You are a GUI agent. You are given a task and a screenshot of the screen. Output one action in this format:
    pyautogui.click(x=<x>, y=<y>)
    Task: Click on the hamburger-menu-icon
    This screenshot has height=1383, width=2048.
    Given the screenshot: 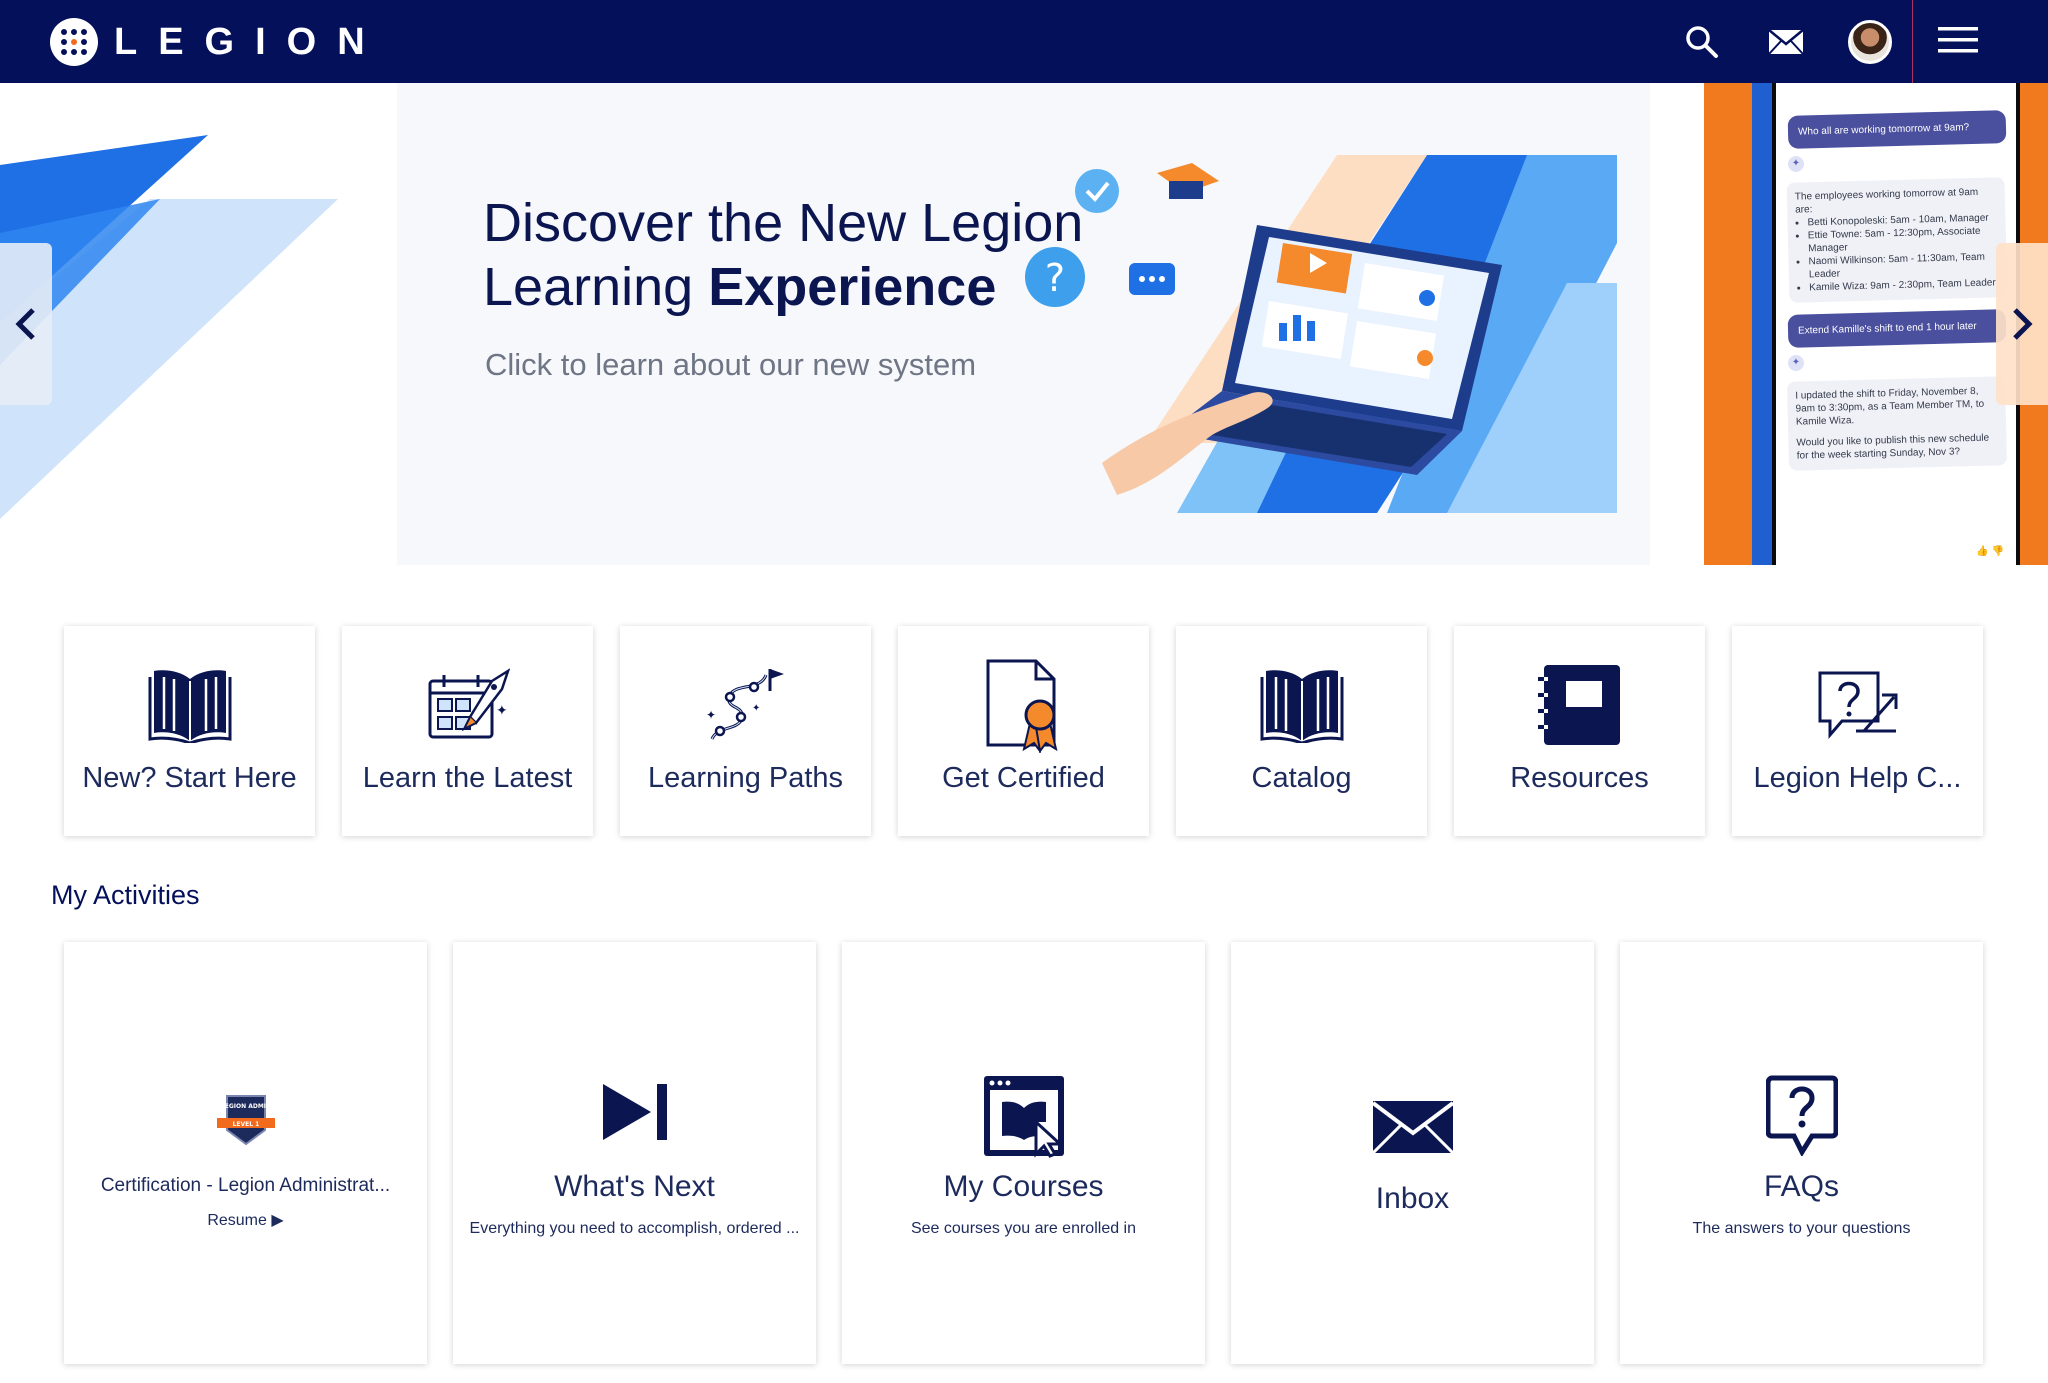 What is the action you would take?
    pyautogui.click(x=1958, y=40)
    